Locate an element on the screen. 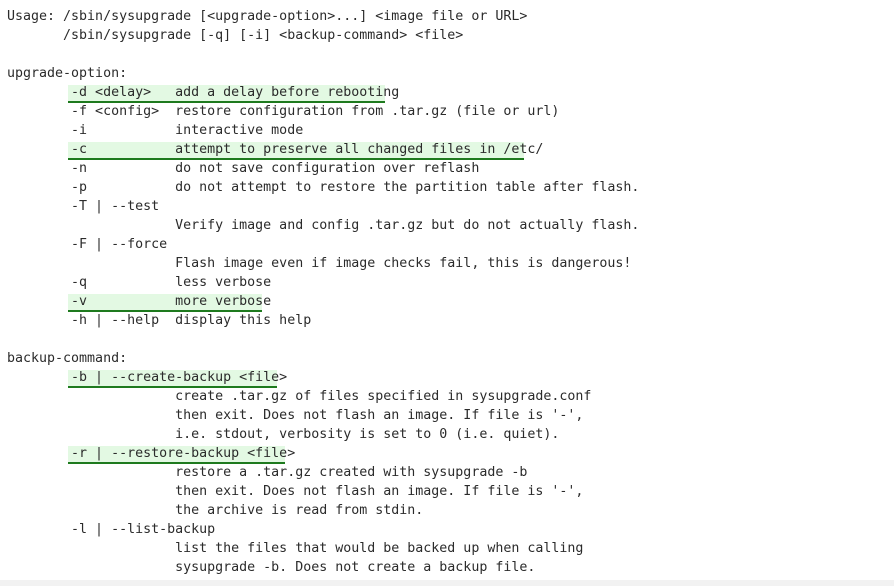  terminal-line: -b | --create-backup <file> is located at coordinates (147, 377).